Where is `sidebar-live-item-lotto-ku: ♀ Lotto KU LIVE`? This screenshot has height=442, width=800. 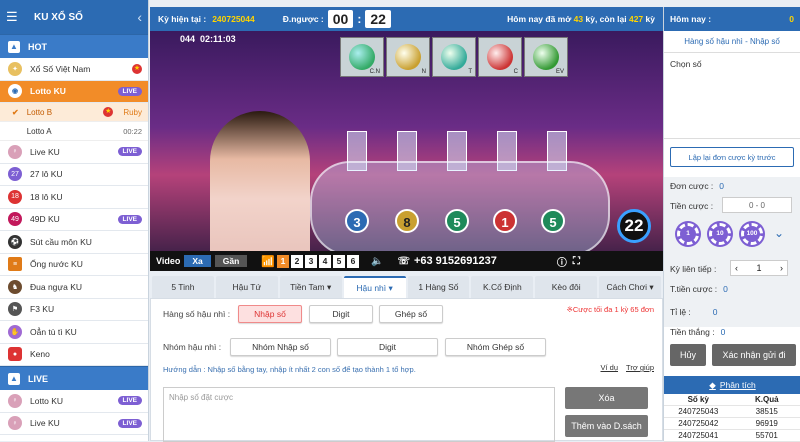 sidebar-live-item-lotto-ku: ♀ Lotto KU LIVE is located at coordinates (74, 401).